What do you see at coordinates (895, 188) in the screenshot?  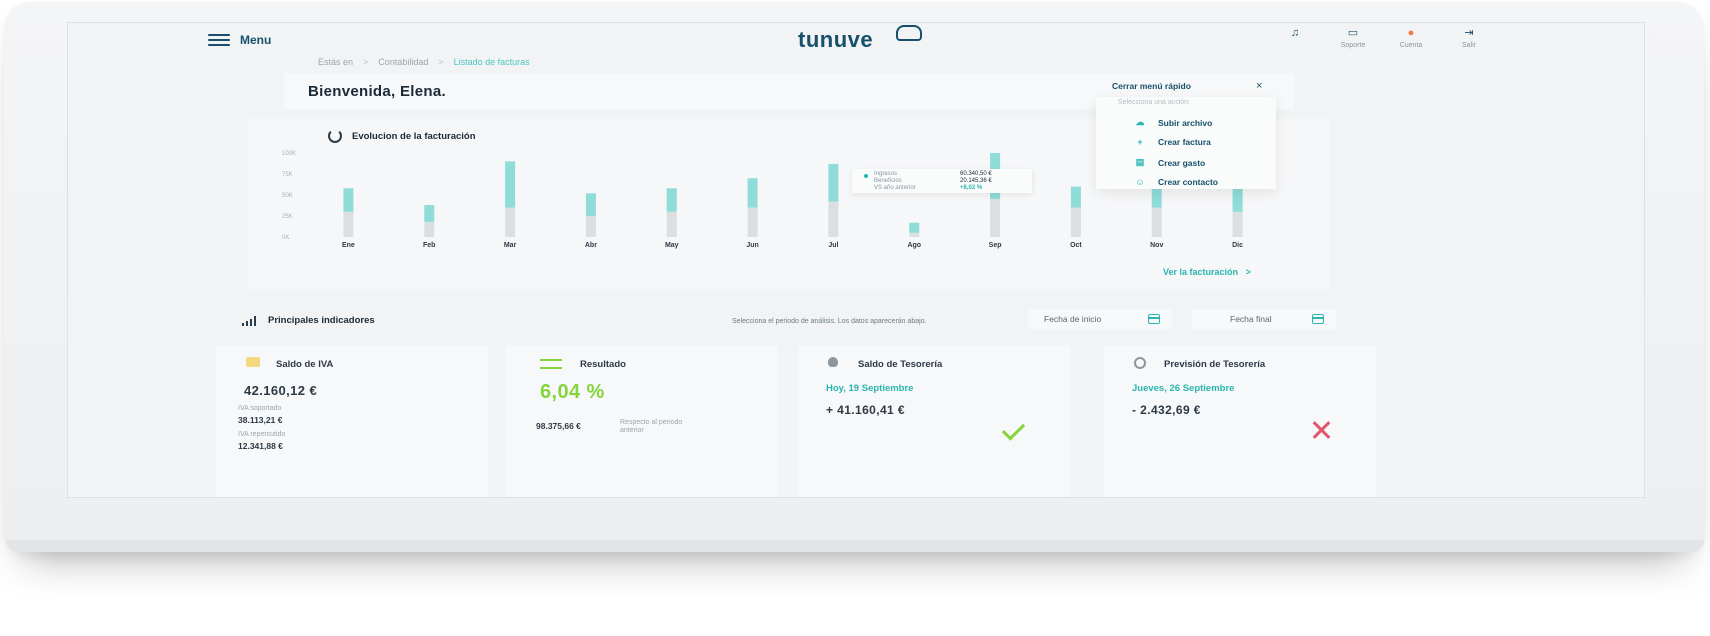 I see `tooltip-label: VS año anterior` at bounding box center [895, 188].